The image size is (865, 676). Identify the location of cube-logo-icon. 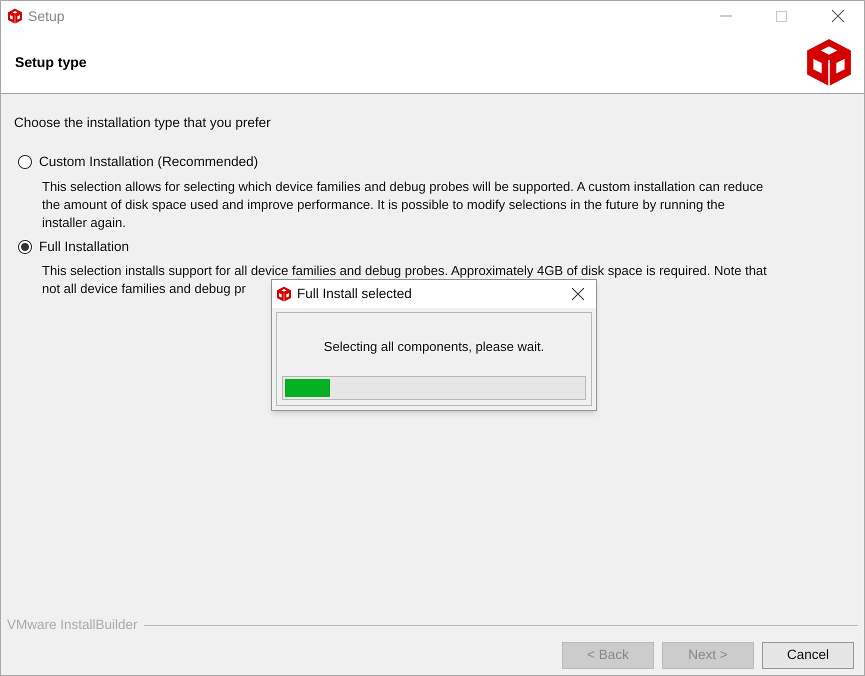
(829, 62).